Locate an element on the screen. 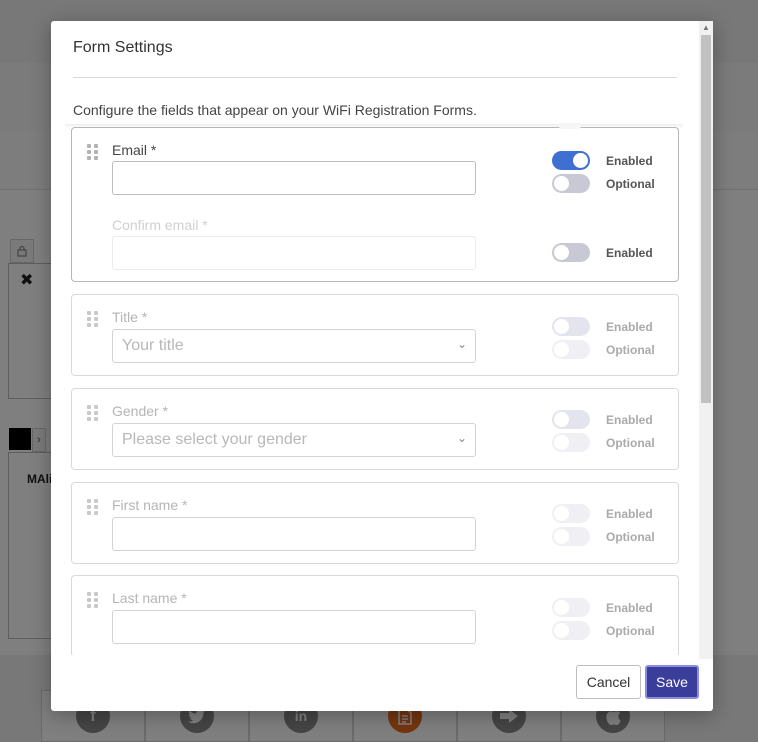 This screenshot has width=758, height=742. gender-select: Please select your gender ⌄ is located at coordinates (294, 440).